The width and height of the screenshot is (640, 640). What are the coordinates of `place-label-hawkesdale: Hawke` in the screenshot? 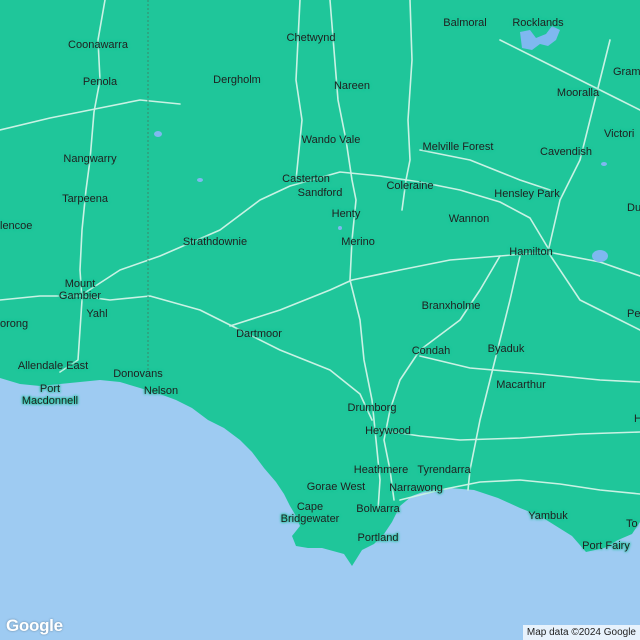 It's located at (637, 419).